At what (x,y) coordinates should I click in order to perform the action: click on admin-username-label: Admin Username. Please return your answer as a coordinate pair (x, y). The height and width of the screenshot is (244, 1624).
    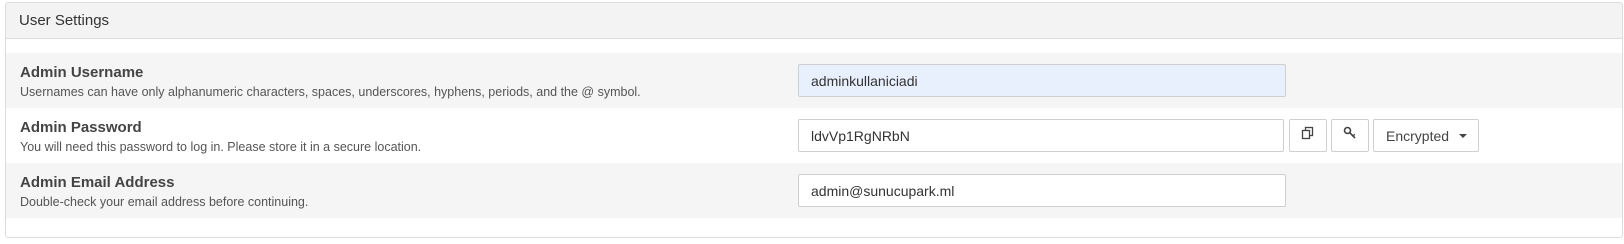
    Looking at the image, I should click on (82, 72).